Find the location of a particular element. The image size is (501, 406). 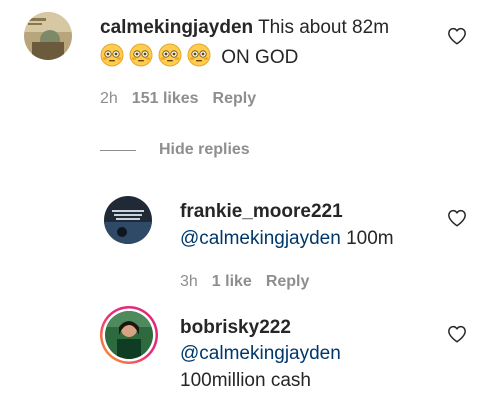

hide-replies-divider is located at coordinates (118, 150).